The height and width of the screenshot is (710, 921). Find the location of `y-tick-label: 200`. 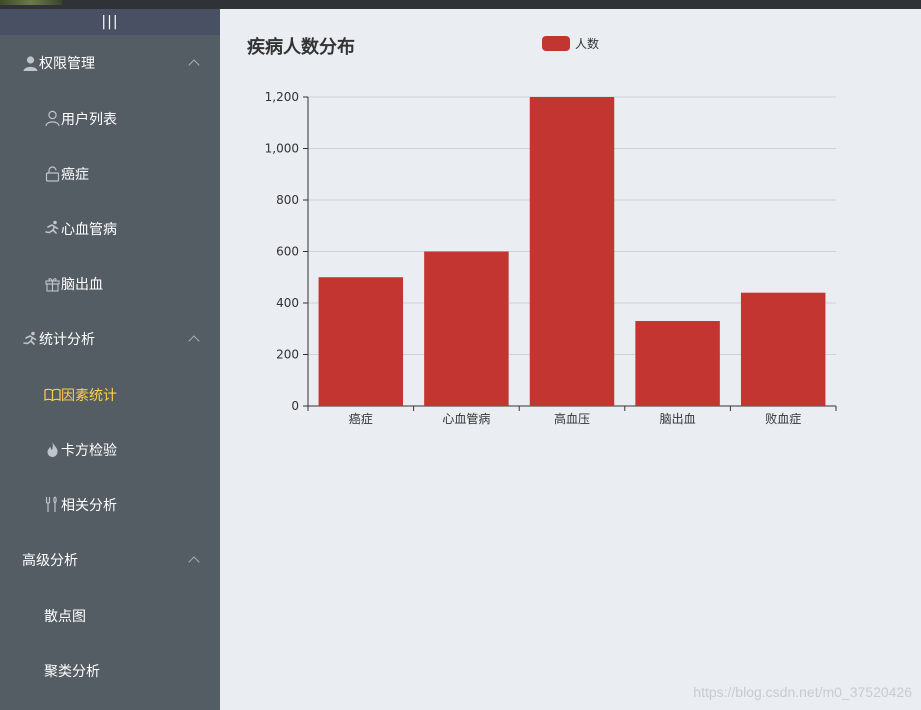

y-tick-label: 200 is located at coordinates (287, 355).